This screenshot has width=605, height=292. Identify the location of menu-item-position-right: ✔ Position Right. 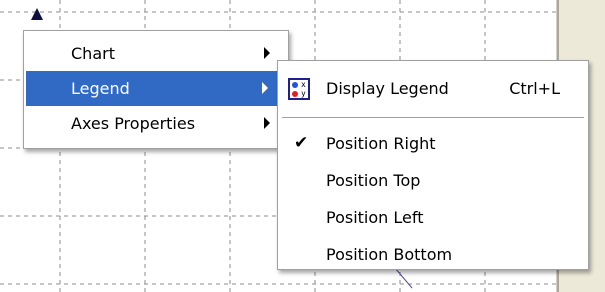
(433, 143).